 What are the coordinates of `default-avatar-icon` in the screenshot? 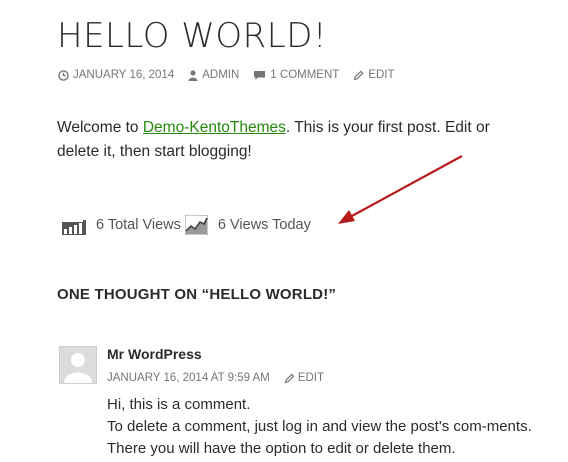 It's located at (78, 365).